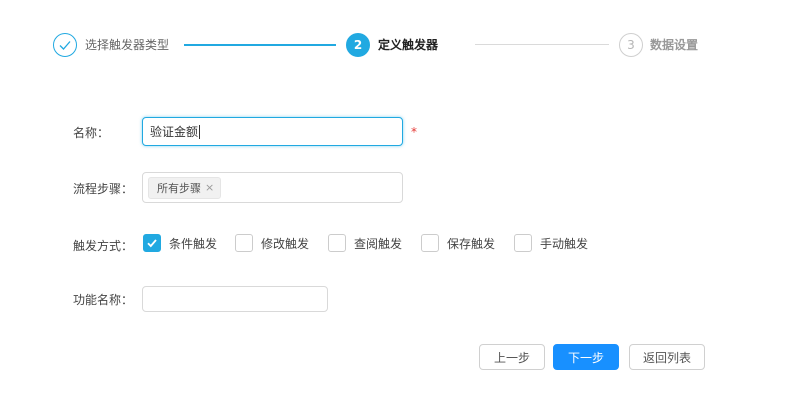 The height and width of the screenshot is (411, 790). What do you see at coordinates (378, 243) in the screenshot?
I see `trigger-option-label: 查阅触发` at bounding box center [378, 243].